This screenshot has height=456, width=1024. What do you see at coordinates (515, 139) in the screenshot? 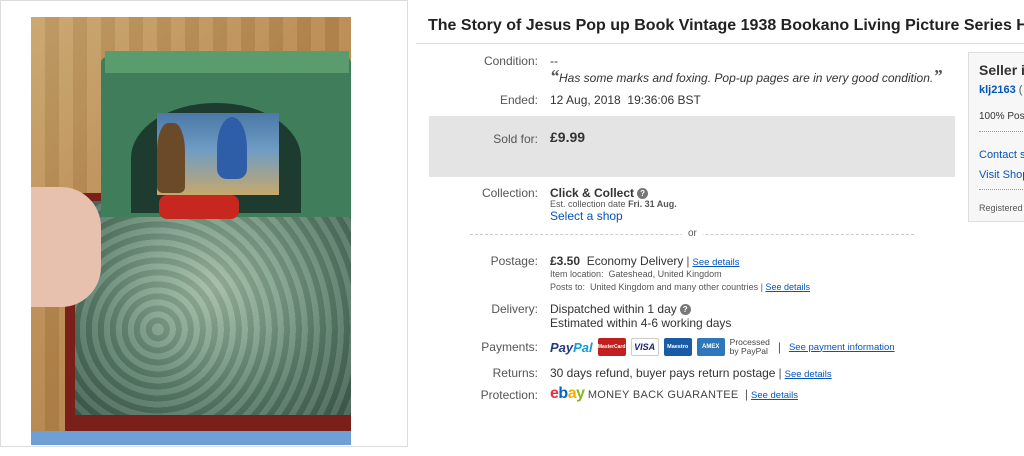
I see `sold-label: Sold for:` at bounding box center [515, 139].